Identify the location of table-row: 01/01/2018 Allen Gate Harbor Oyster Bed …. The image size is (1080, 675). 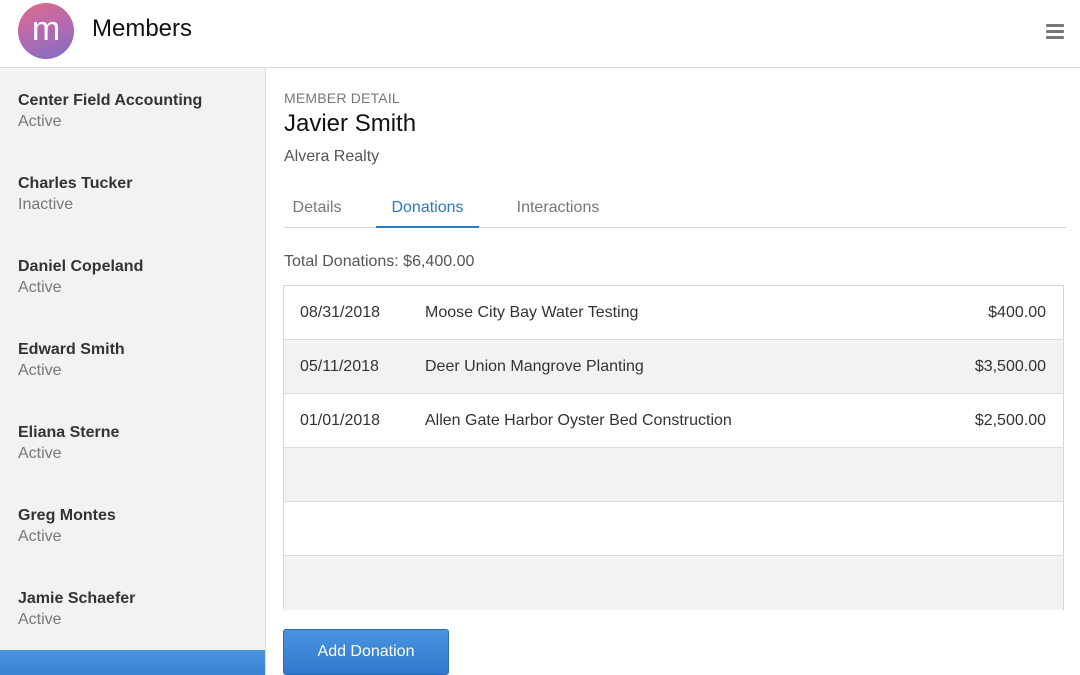
(673, 421).